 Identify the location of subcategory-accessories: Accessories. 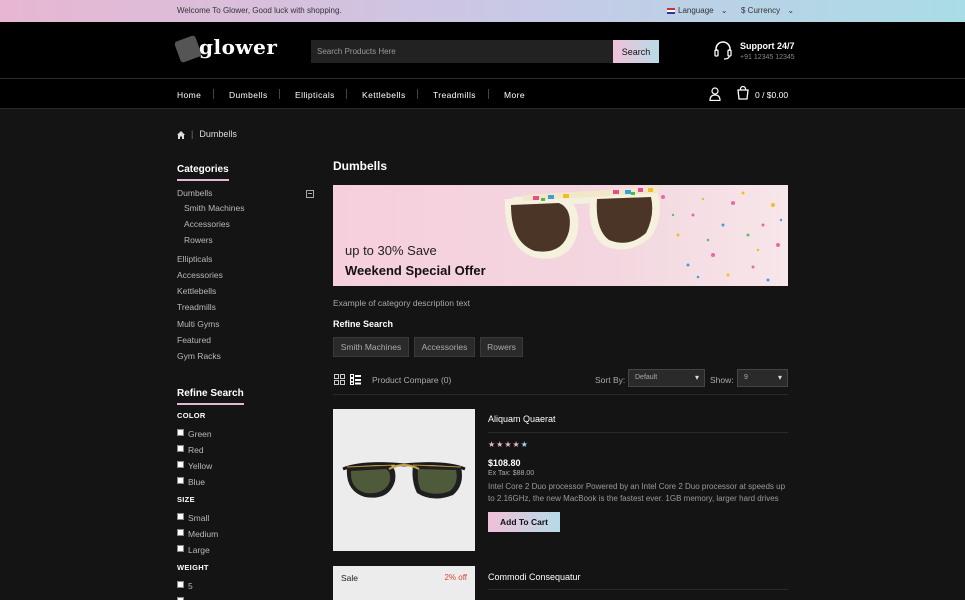
(207, 224).